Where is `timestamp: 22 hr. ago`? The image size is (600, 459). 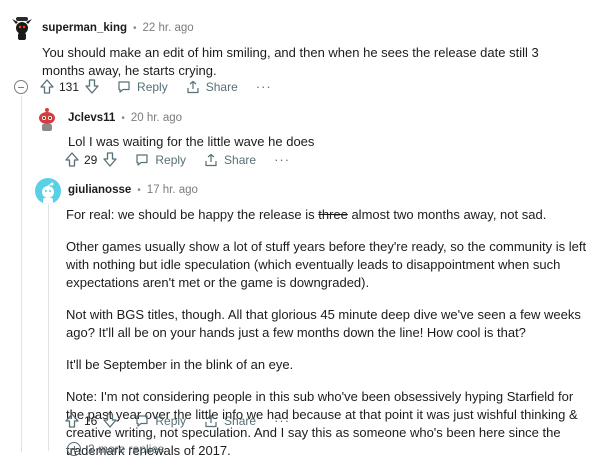
timestamp: 22 hr. ago is located at coordinates (168, 28).